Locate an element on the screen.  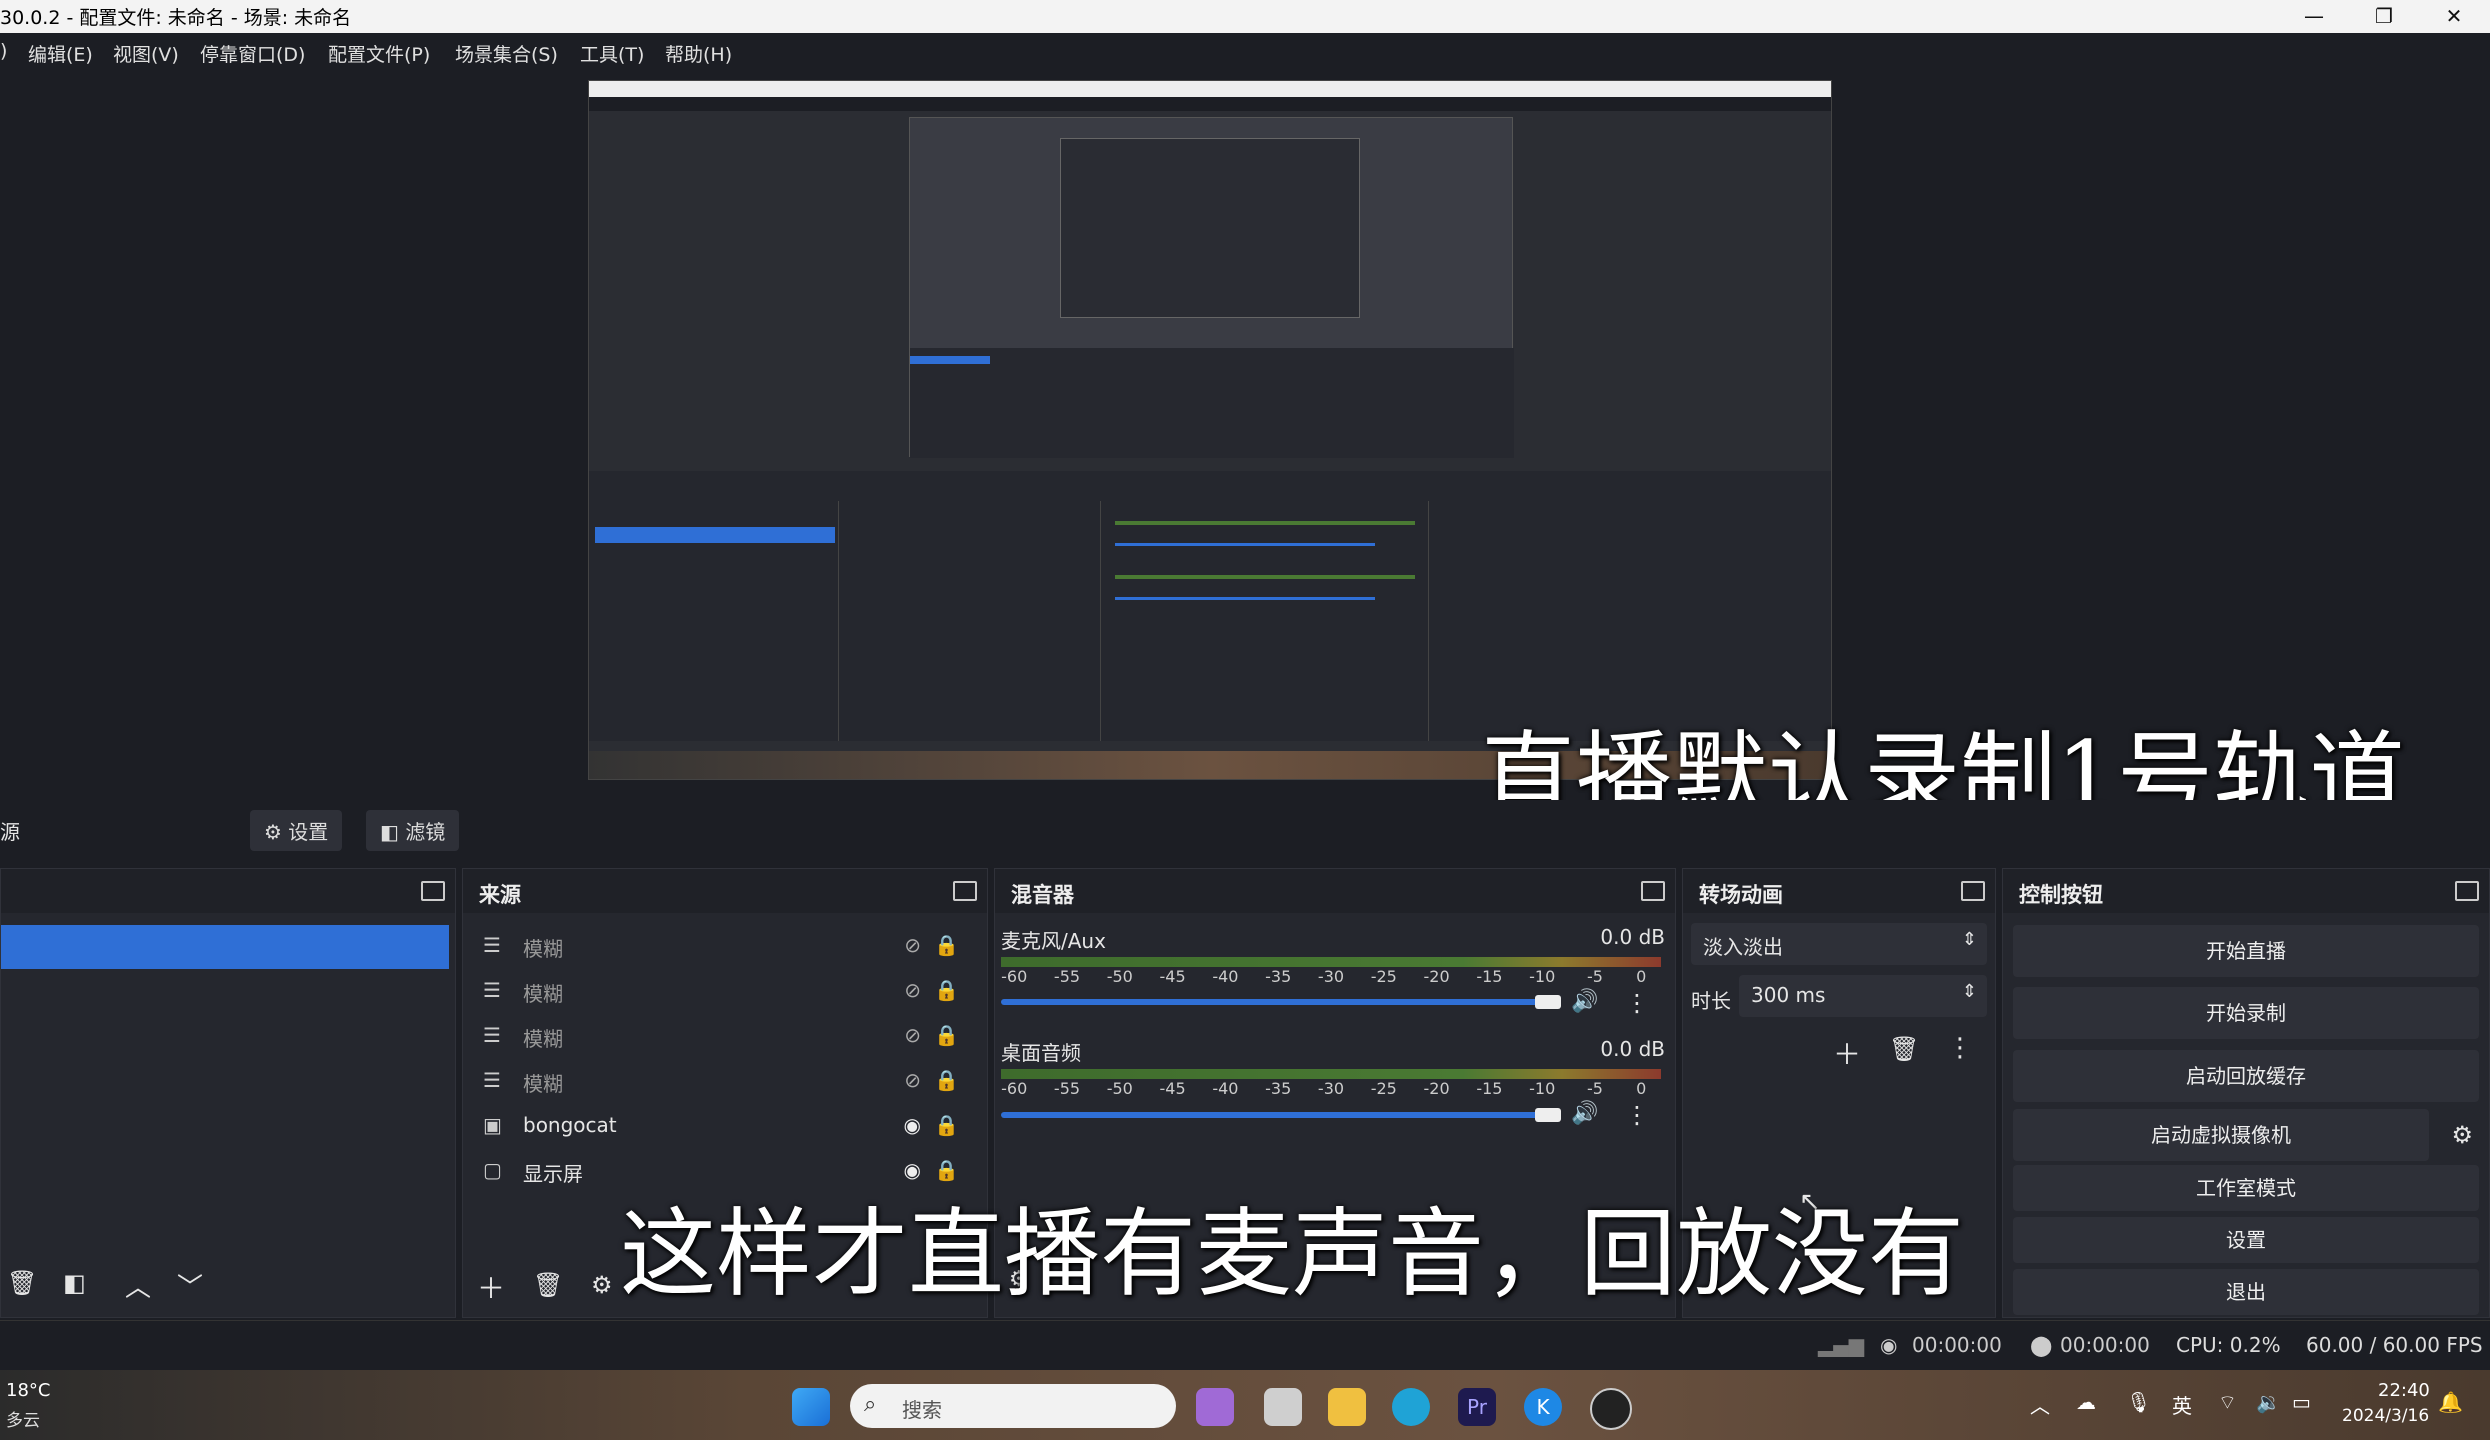
preview-nested-titlebar is located at coordinates (1210, 89).